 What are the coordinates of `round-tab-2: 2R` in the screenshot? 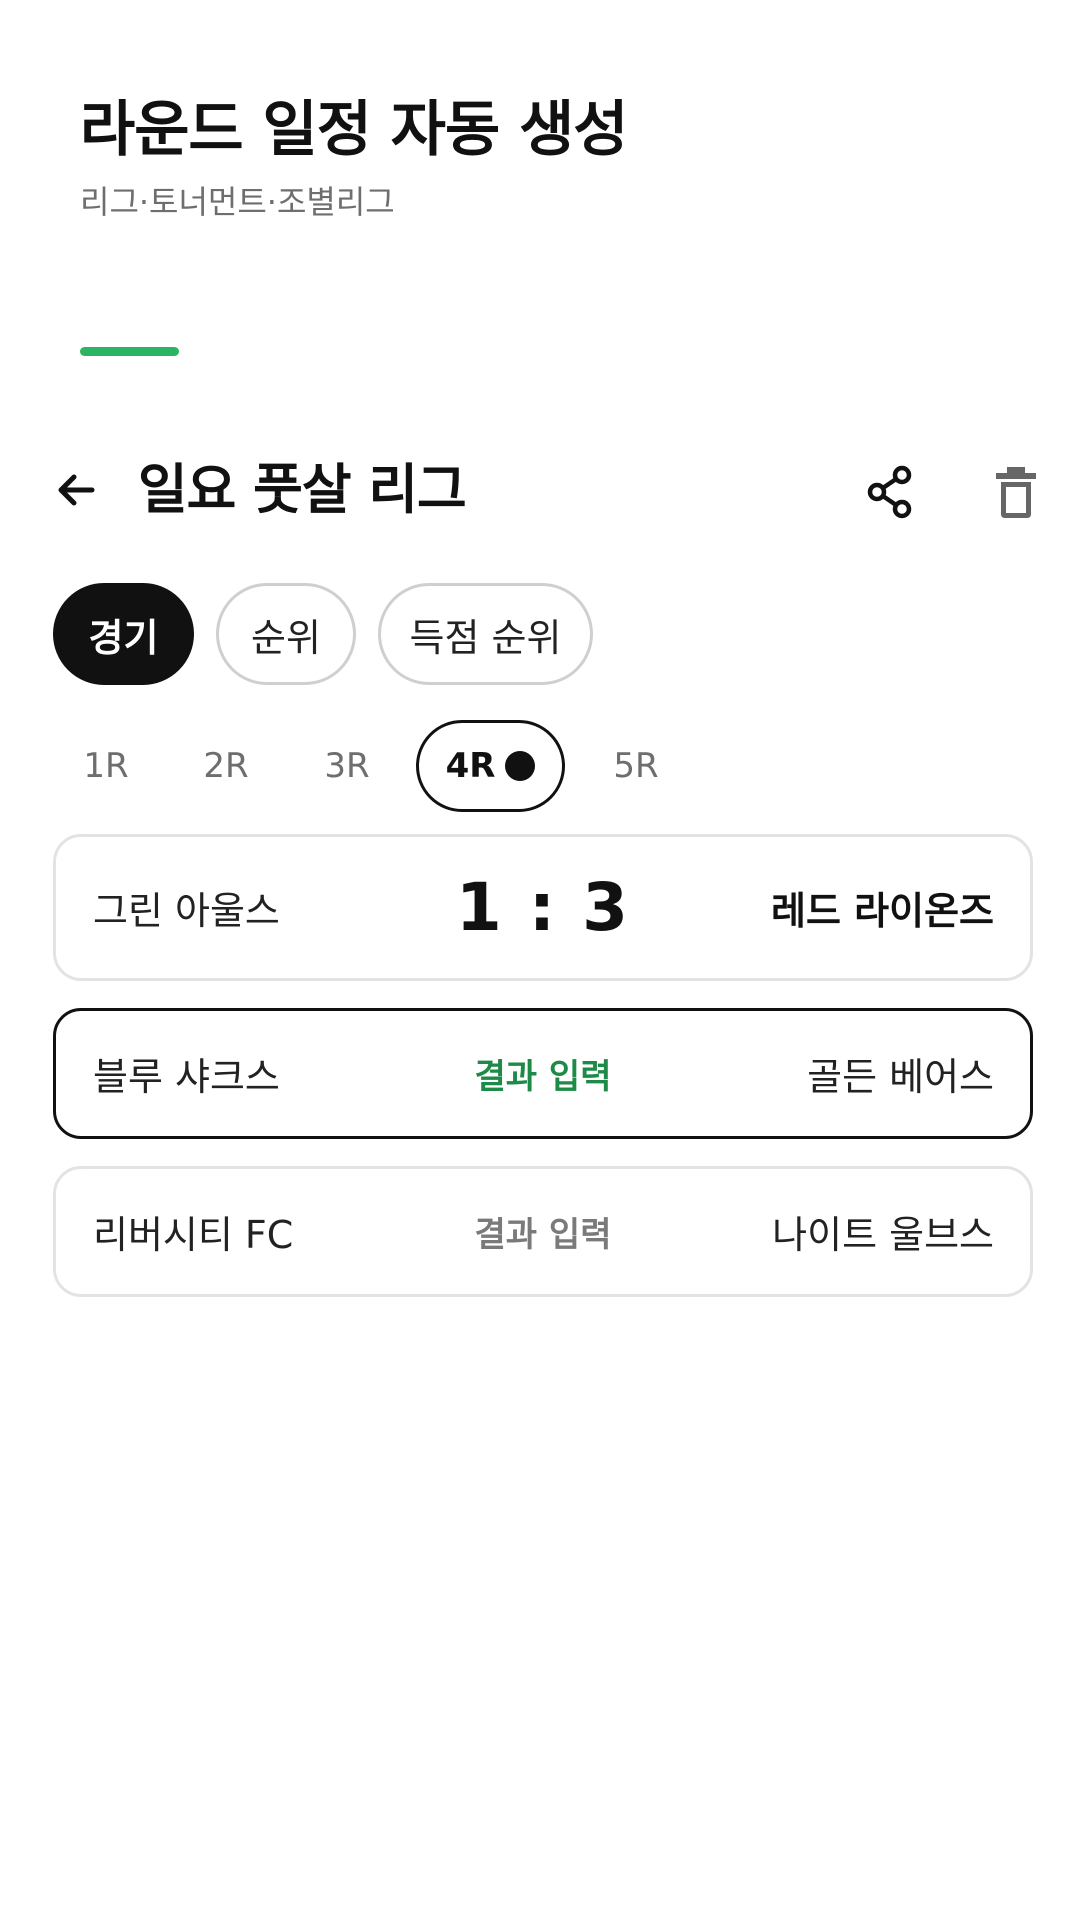 It's located at (226, 766).